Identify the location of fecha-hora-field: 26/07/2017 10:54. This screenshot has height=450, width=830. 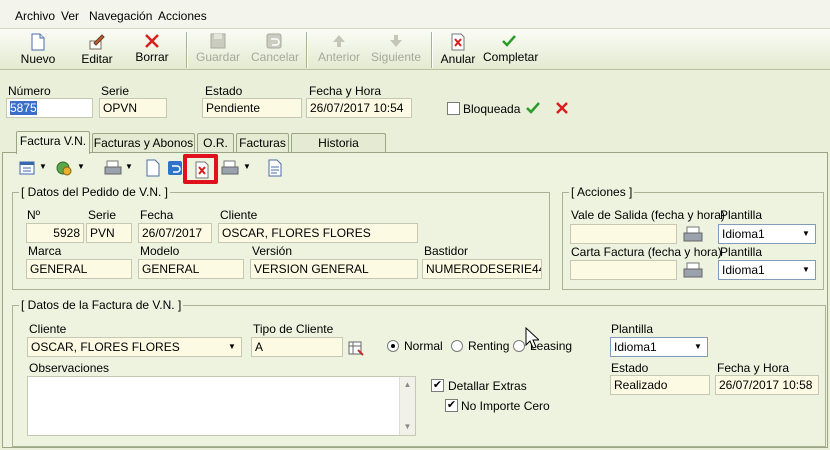
(359, 108).